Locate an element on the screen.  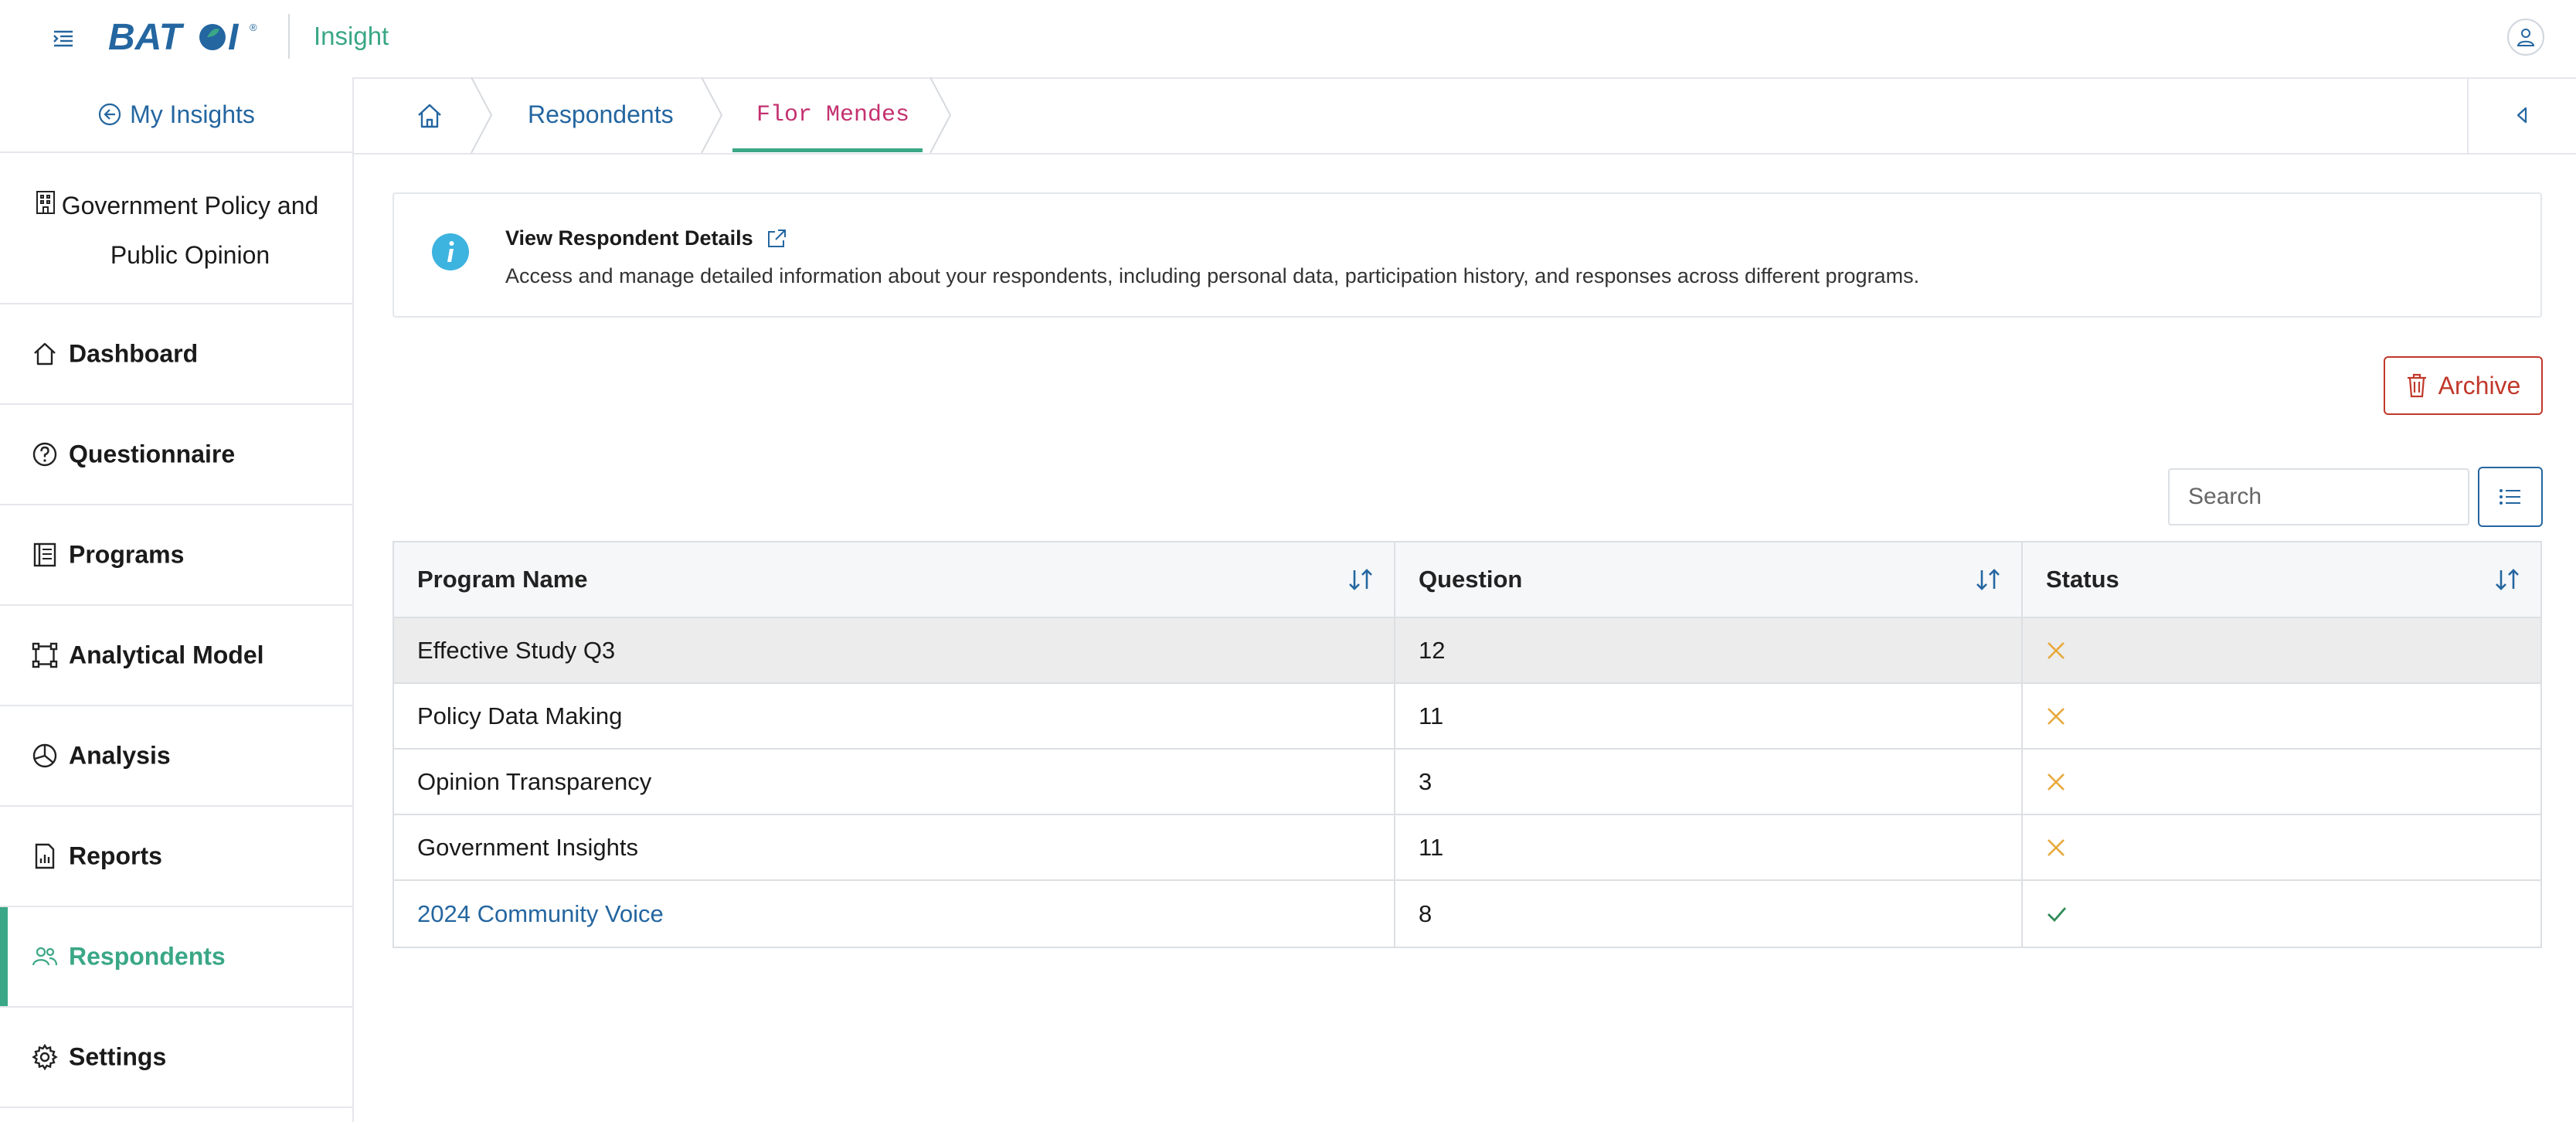
program-name-cell: Effective Study Q3 is located at coordinates (894, 650).